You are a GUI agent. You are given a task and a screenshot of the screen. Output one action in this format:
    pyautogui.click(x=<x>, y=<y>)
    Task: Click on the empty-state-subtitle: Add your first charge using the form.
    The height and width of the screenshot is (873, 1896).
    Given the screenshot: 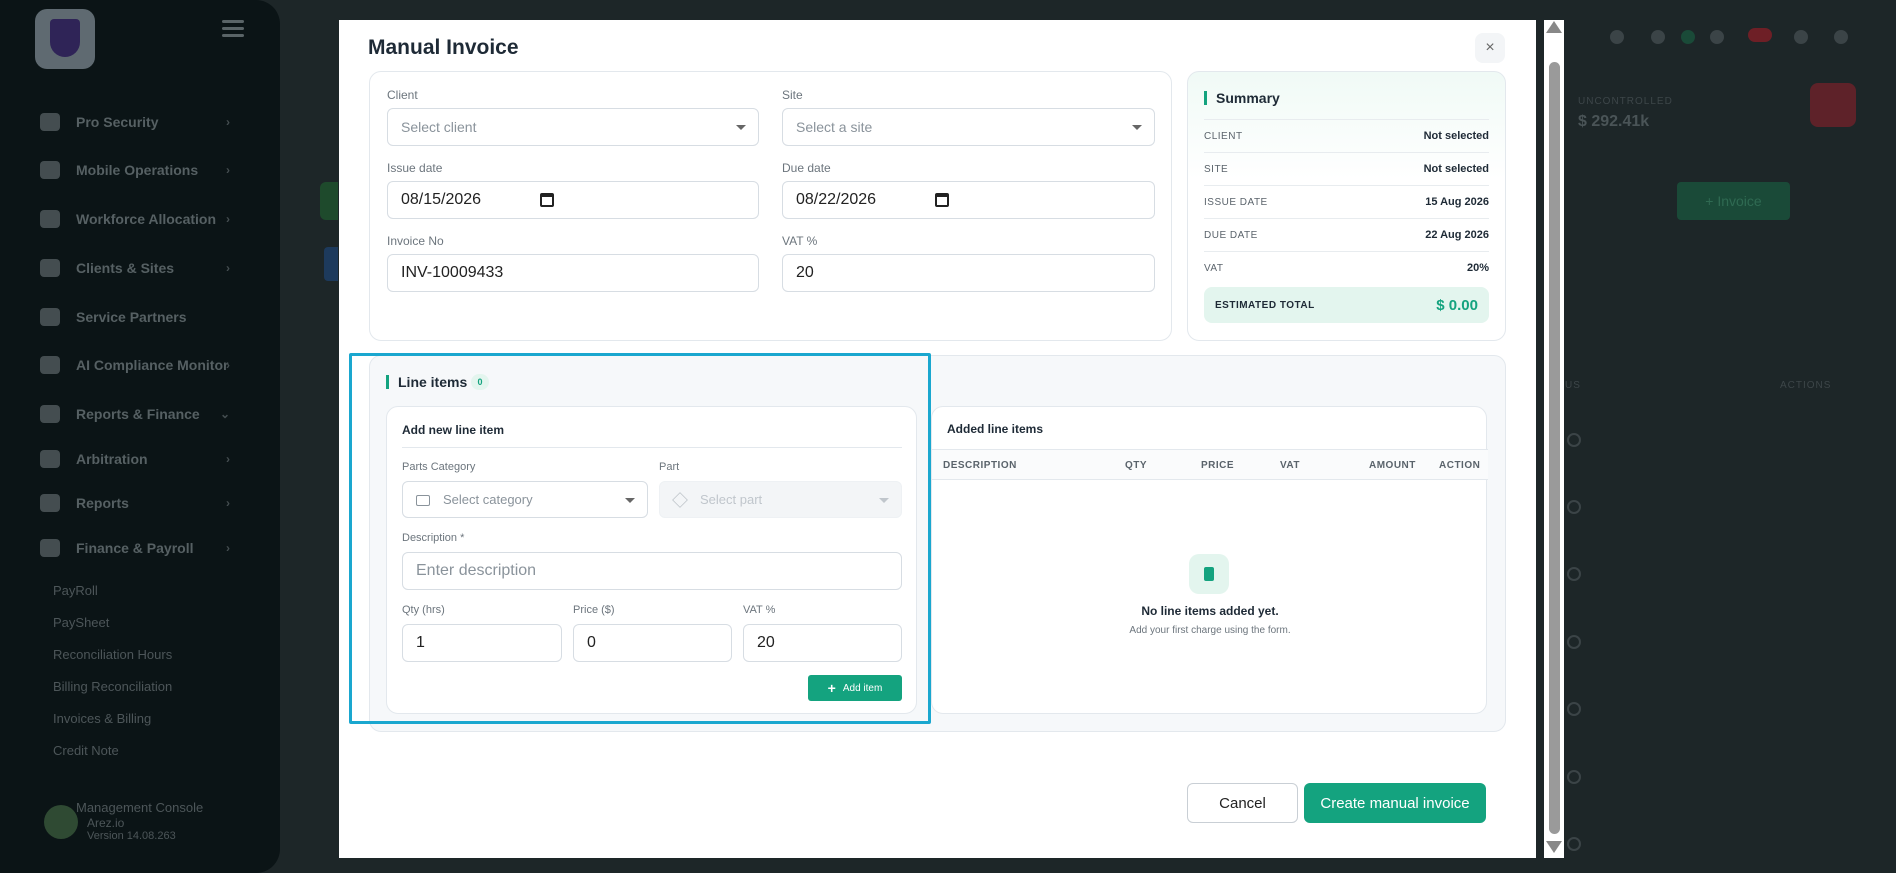 What is the action you would take?
    pyautogui.click(x=1210, y=630)
    